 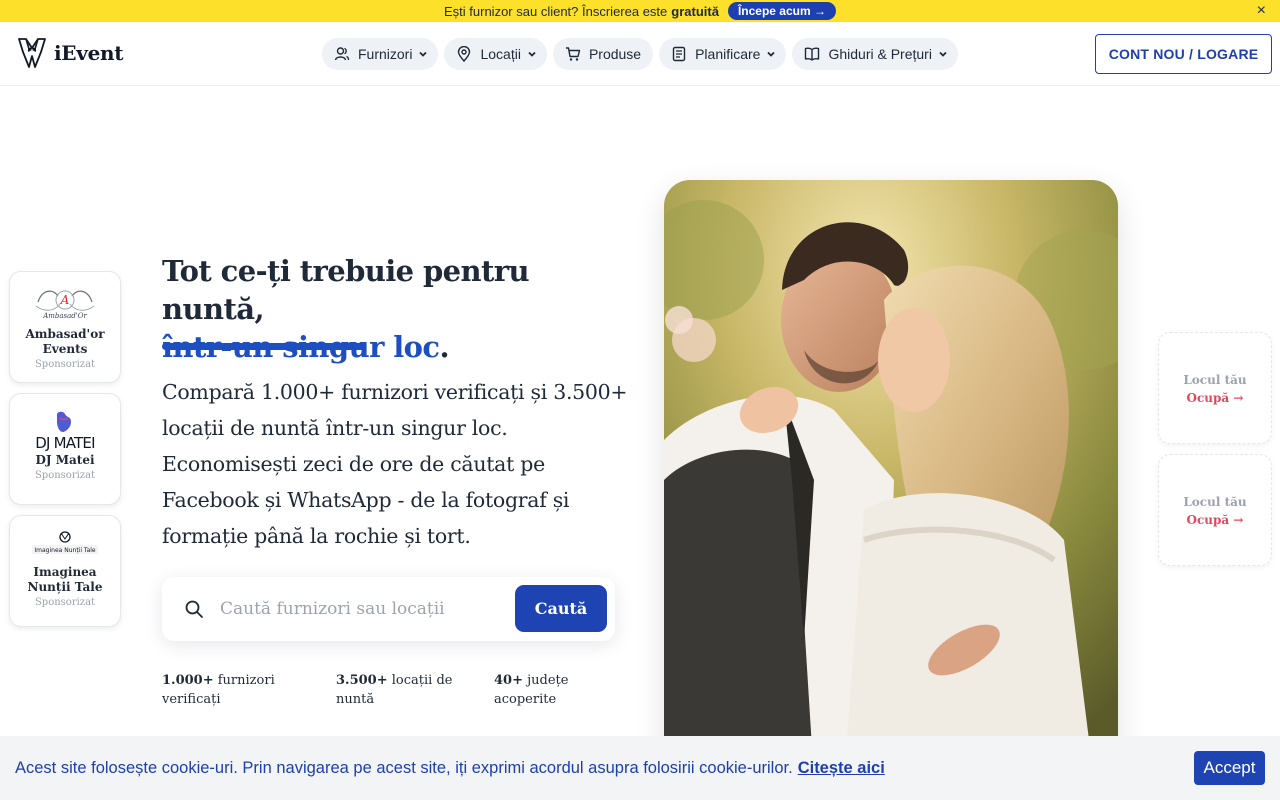 What do you see at coordinates (695, 11) in the screenshot?
I see `announcement-bold: gratuită` at bounding box center [695, 11].